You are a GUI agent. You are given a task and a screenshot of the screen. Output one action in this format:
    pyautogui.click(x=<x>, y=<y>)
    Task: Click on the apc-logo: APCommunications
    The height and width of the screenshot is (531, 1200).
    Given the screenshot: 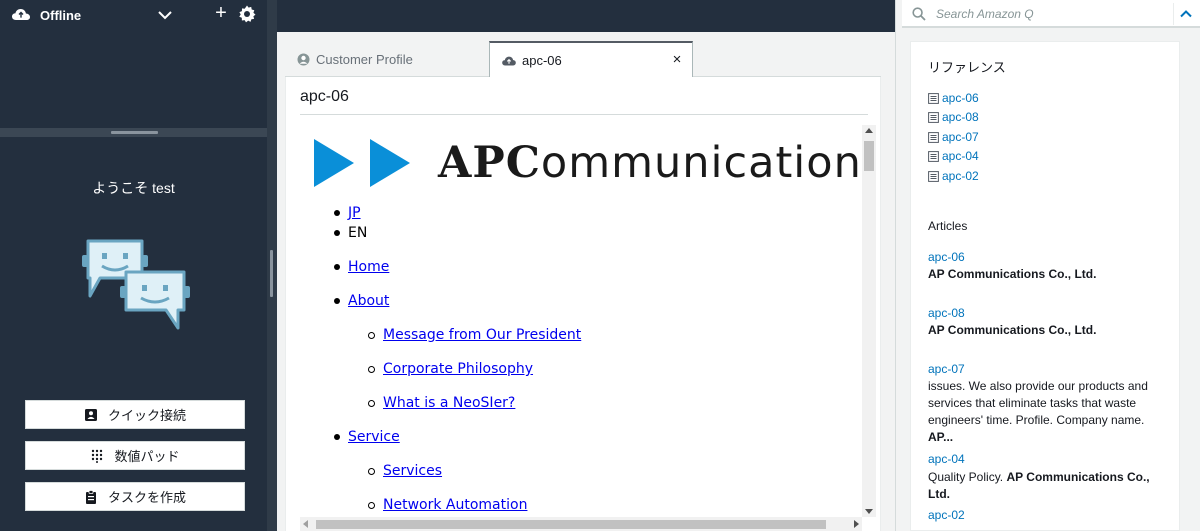 What is the action you would take?
    pyautogui.click(x=595, y=163)
    